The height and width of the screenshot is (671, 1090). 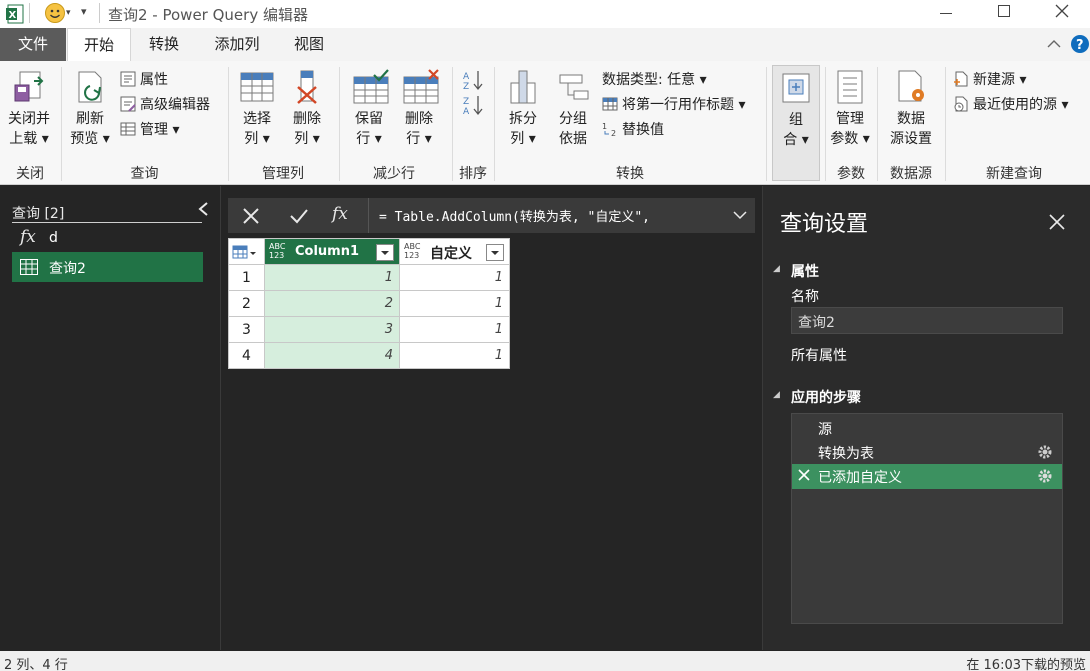 I want to click on combine-button: 组 合 ▾, so click(x=796, y=123).